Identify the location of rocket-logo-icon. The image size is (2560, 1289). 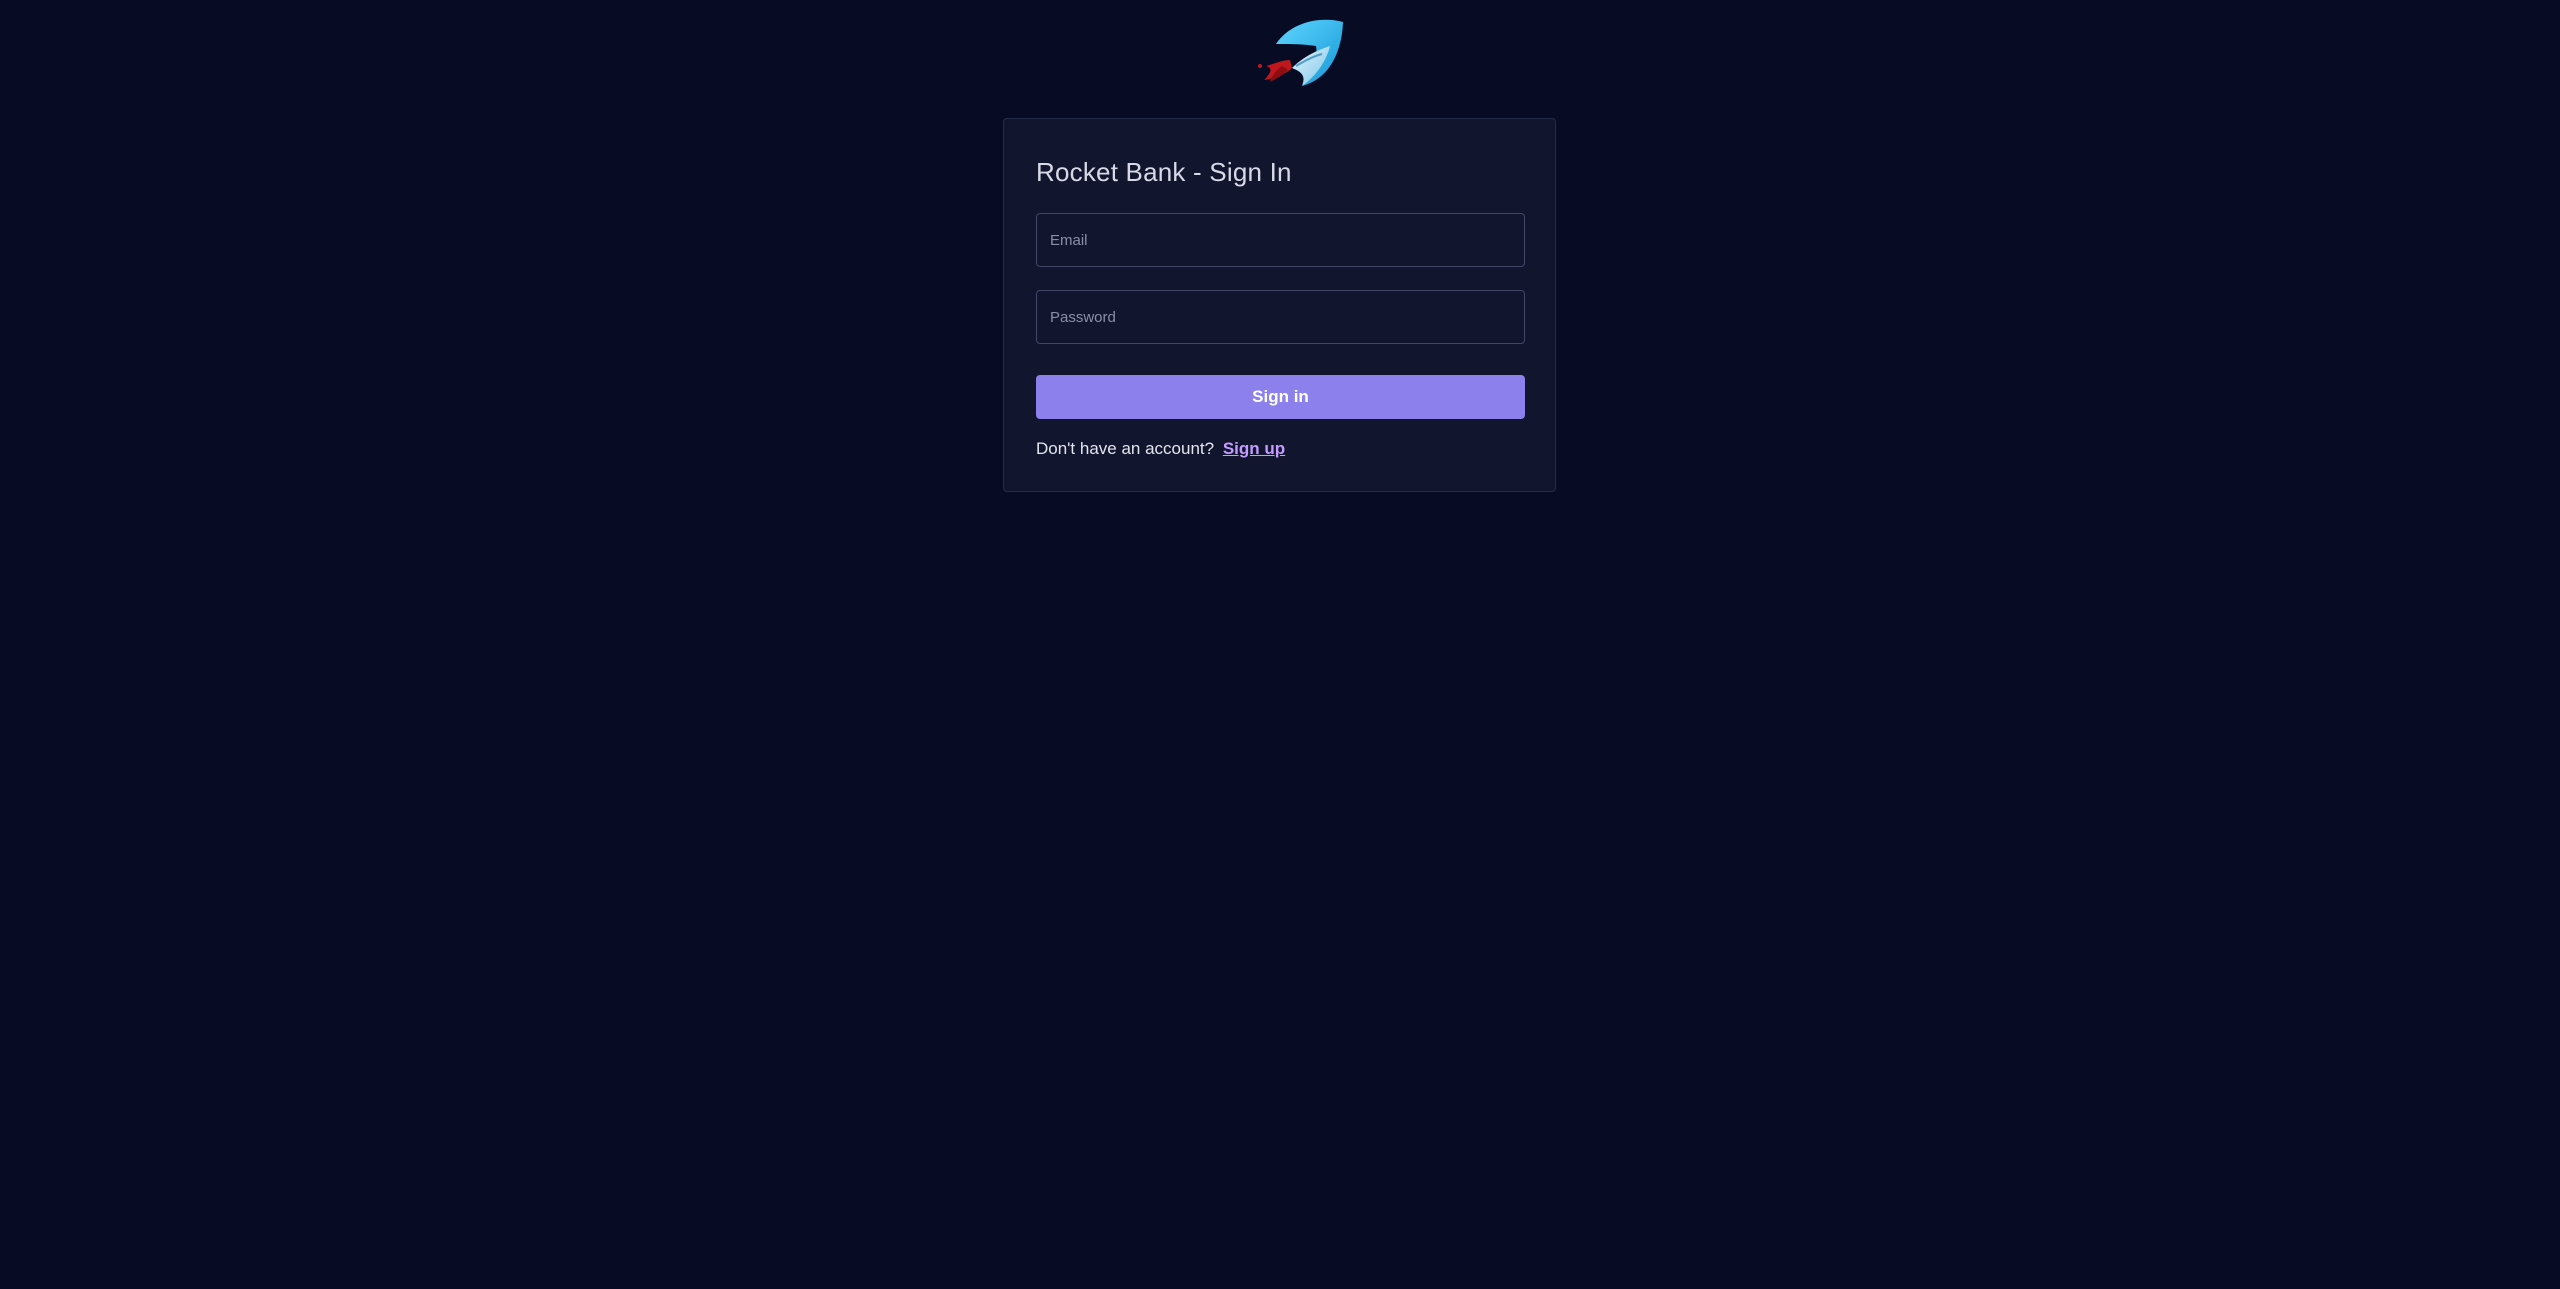
(1300, 52).